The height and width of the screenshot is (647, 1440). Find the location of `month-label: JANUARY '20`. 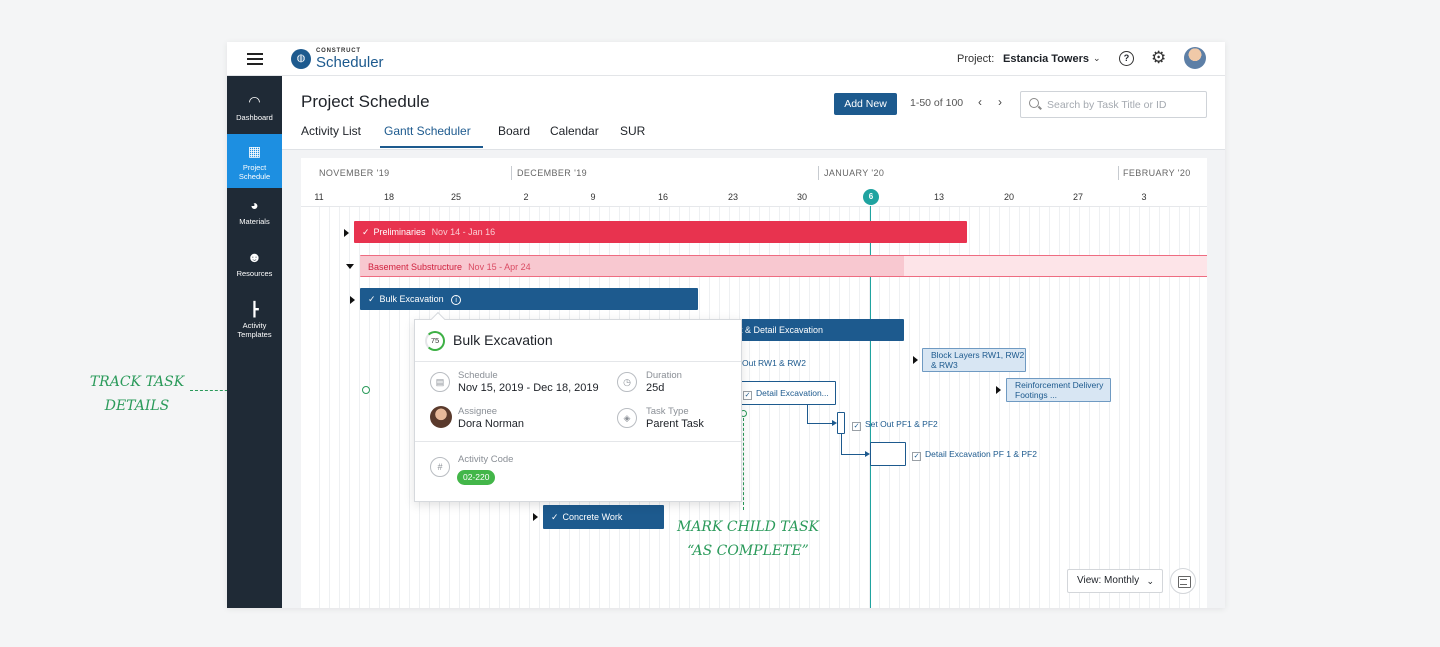

month-label: JANUARY '20 is located at coordinates (854, 173).